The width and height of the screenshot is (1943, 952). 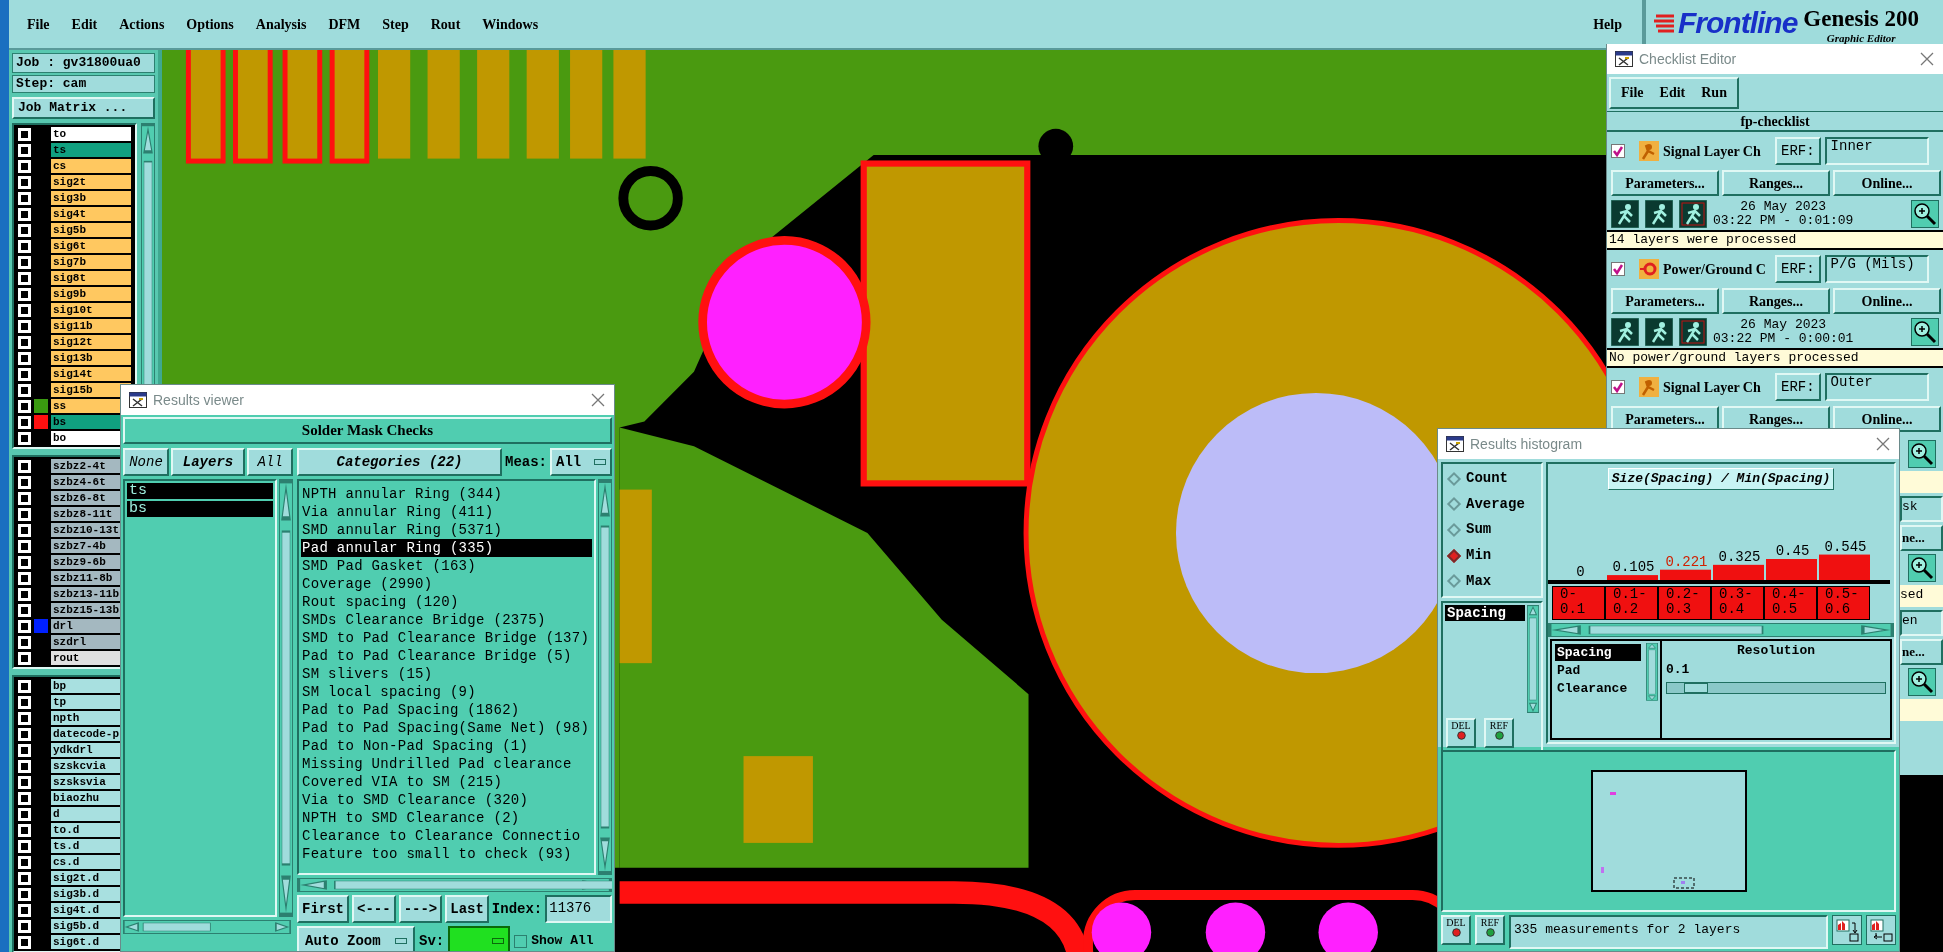 What do you see at coordinates (1798, 269) in the screenshot?
I see `erf-button: ERF:` at bounding box center [1798, 269].